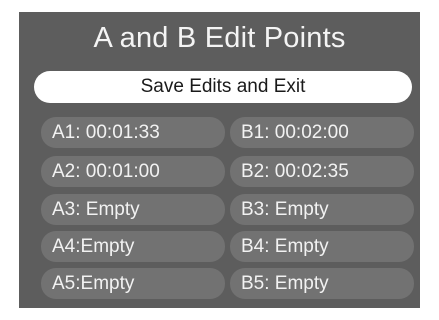 The width and height of the screenshot is (439, 320). What do you see at coordinates (133, 132) in the screenshot?
I see `edit-point-a1: A1: 00:01:33` at bounding box center [133, 132].